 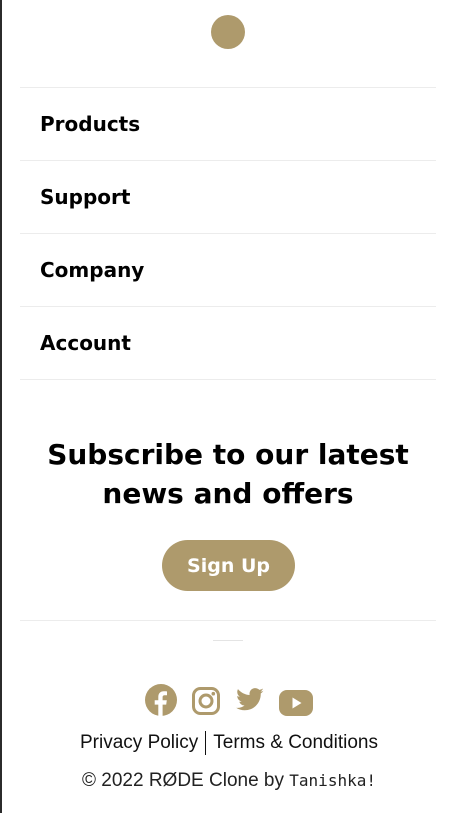 I want to click on copyright-text: © 2022 RØDE Clone by, so click(x=186, y=780).